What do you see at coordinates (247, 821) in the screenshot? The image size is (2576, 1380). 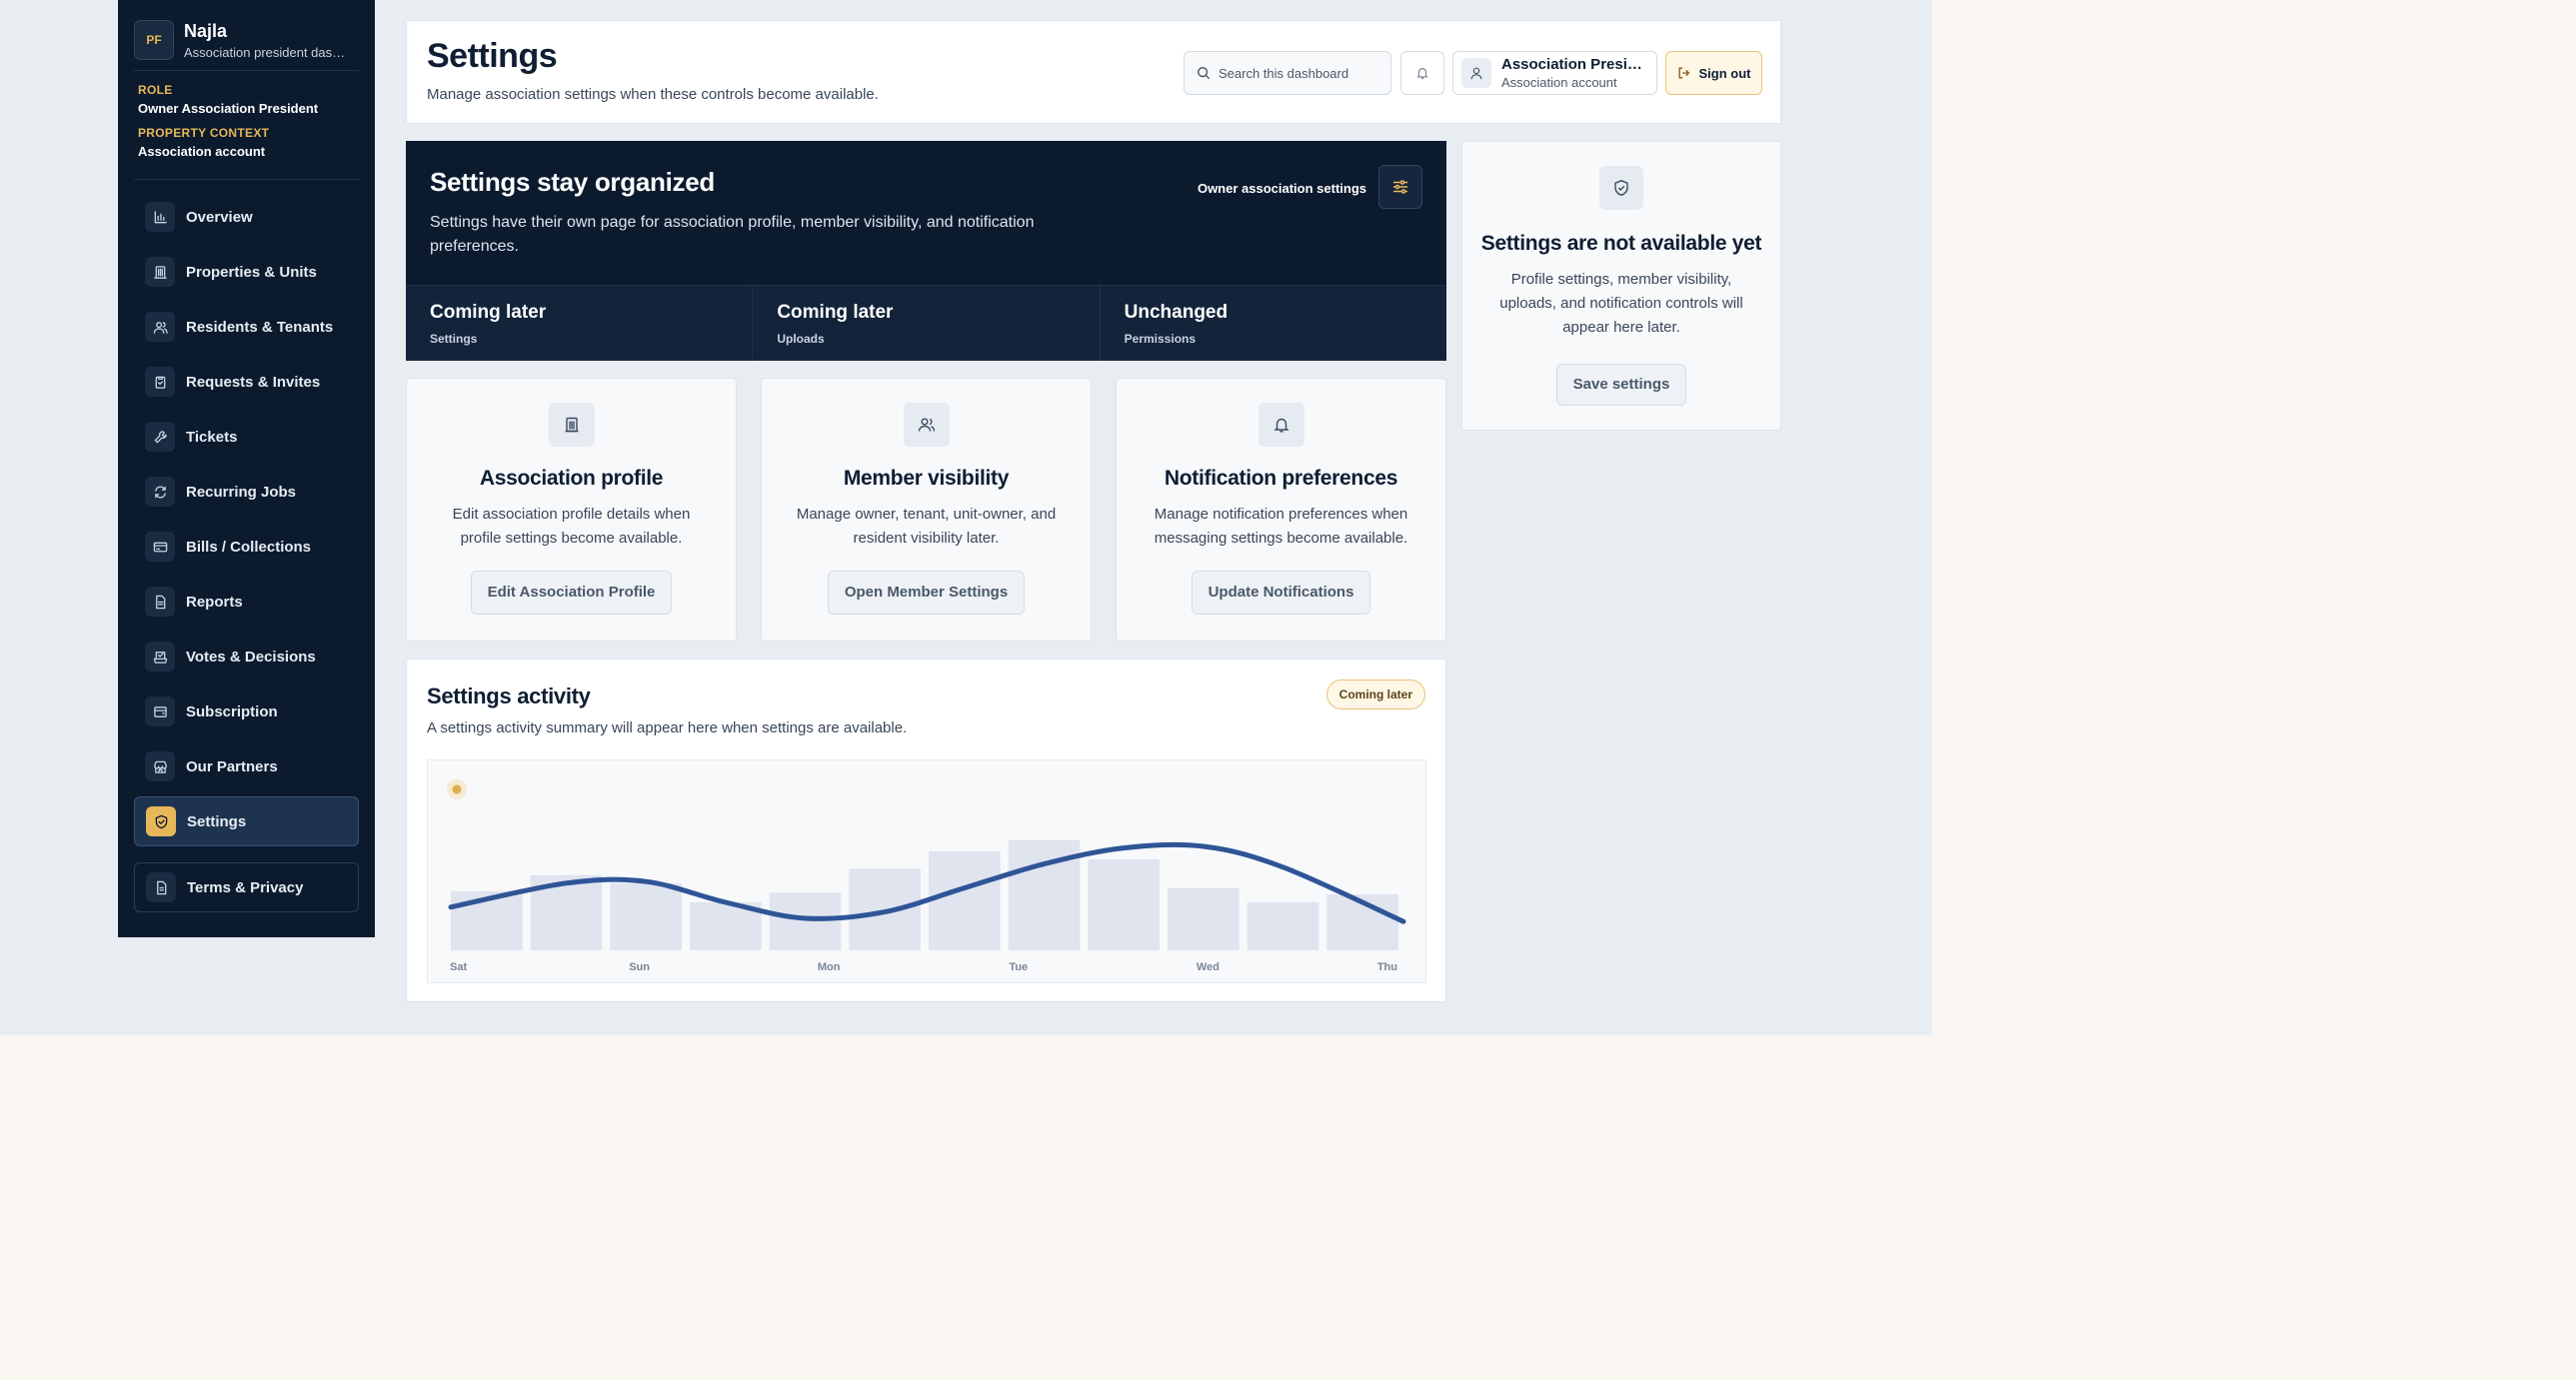 I see `sidebar-item-settings: Settings` at bounding box center [247, 821].